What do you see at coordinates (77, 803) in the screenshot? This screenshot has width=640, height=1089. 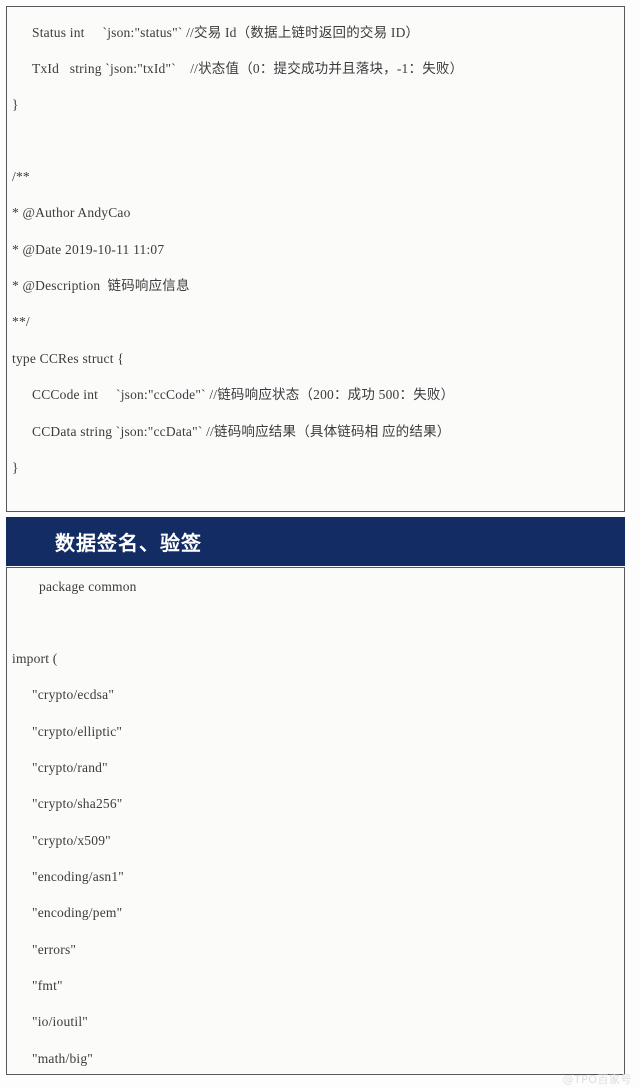 I see `code-line-import-3: "crypto/sha256"` at bounding box center [77, 803].